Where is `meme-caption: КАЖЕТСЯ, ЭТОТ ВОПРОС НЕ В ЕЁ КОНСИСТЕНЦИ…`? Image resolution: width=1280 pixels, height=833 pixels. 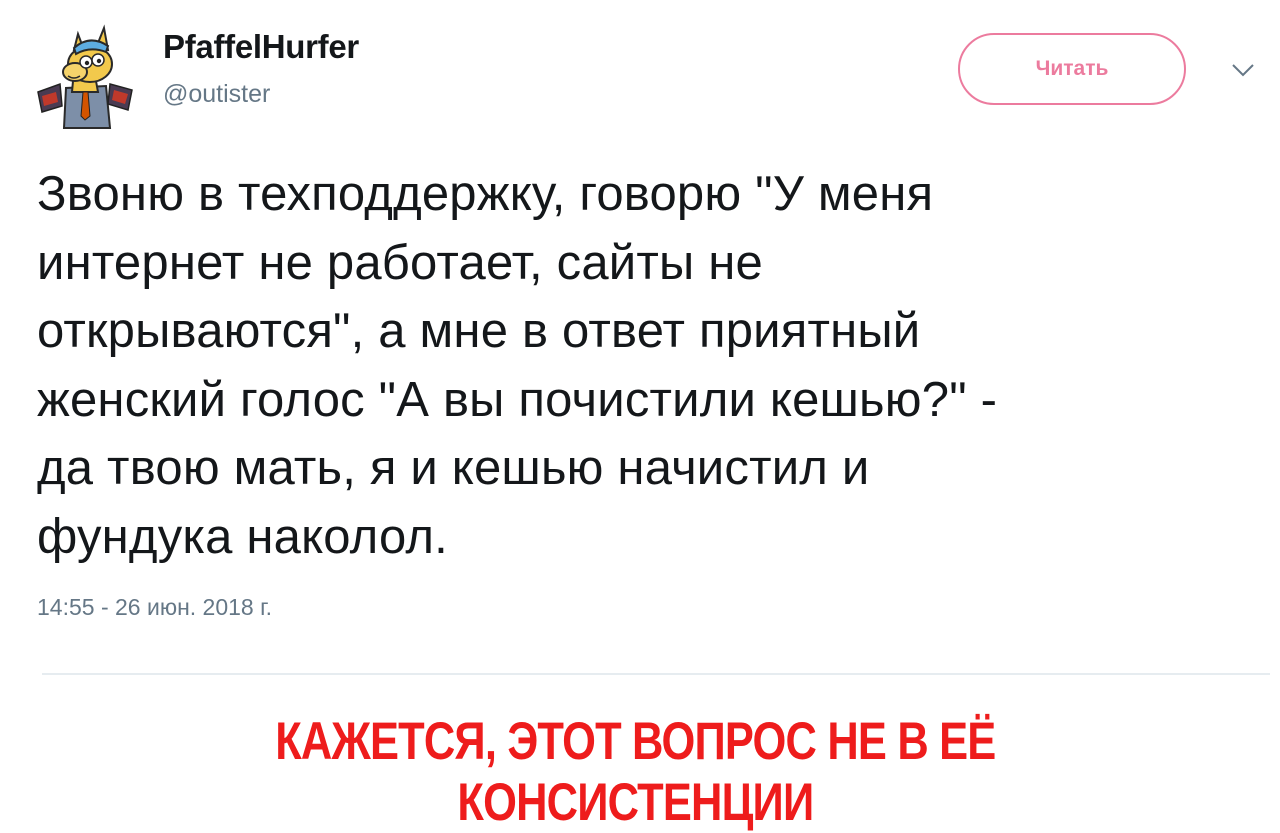 meme-caption: КАЖЕТСЯ, ЭТОТ ВОПРОС НЕ В ЕЁ КОНСИСТЕНЦИ… is located at coordinates (635, 772).